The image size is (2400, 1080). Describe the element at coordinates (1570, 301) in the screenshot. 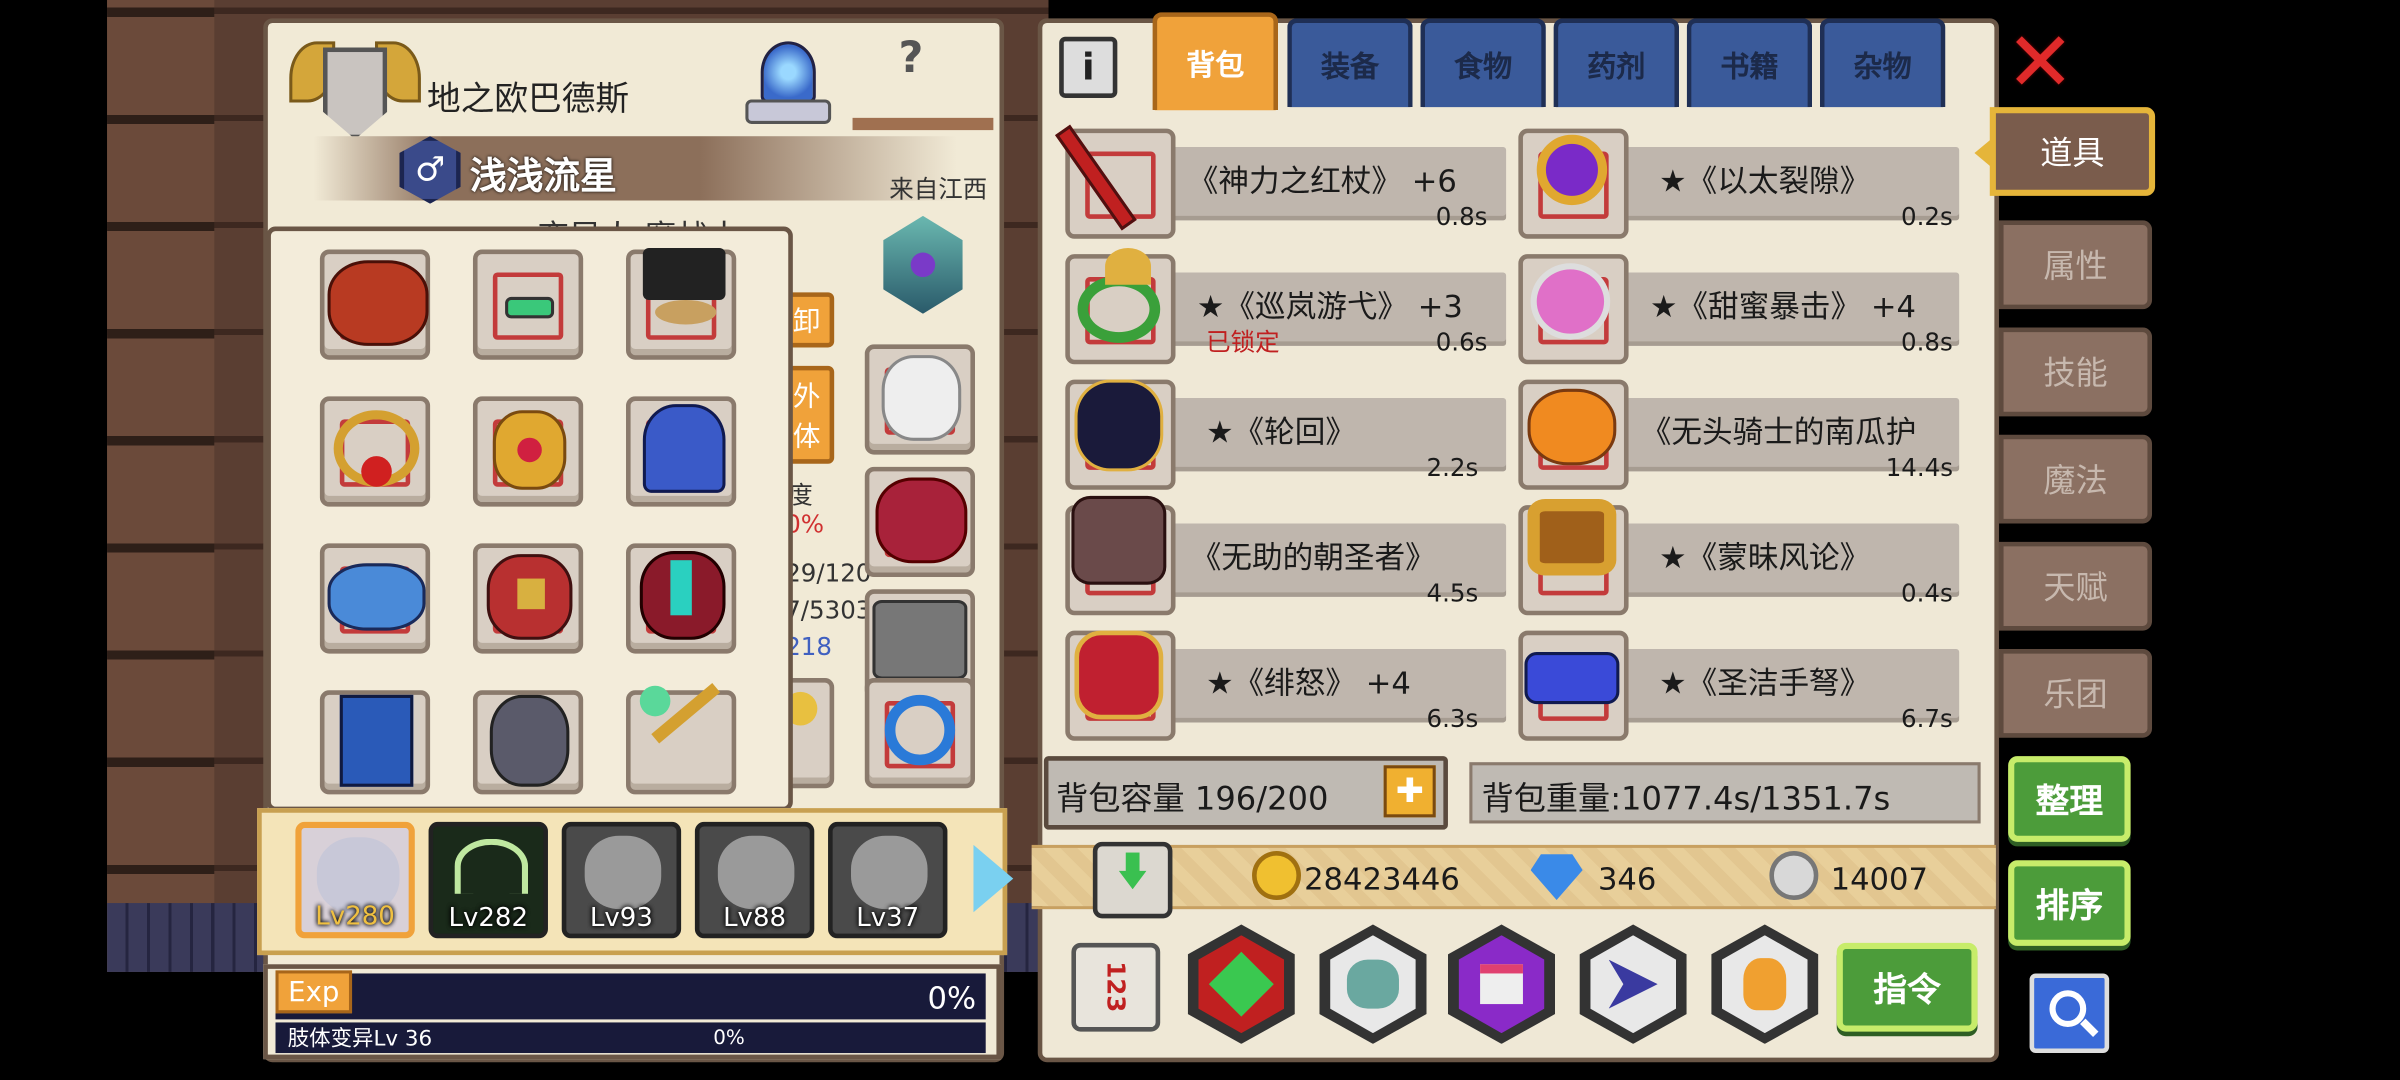

I see `pink-heart-ring-icon` at that location.